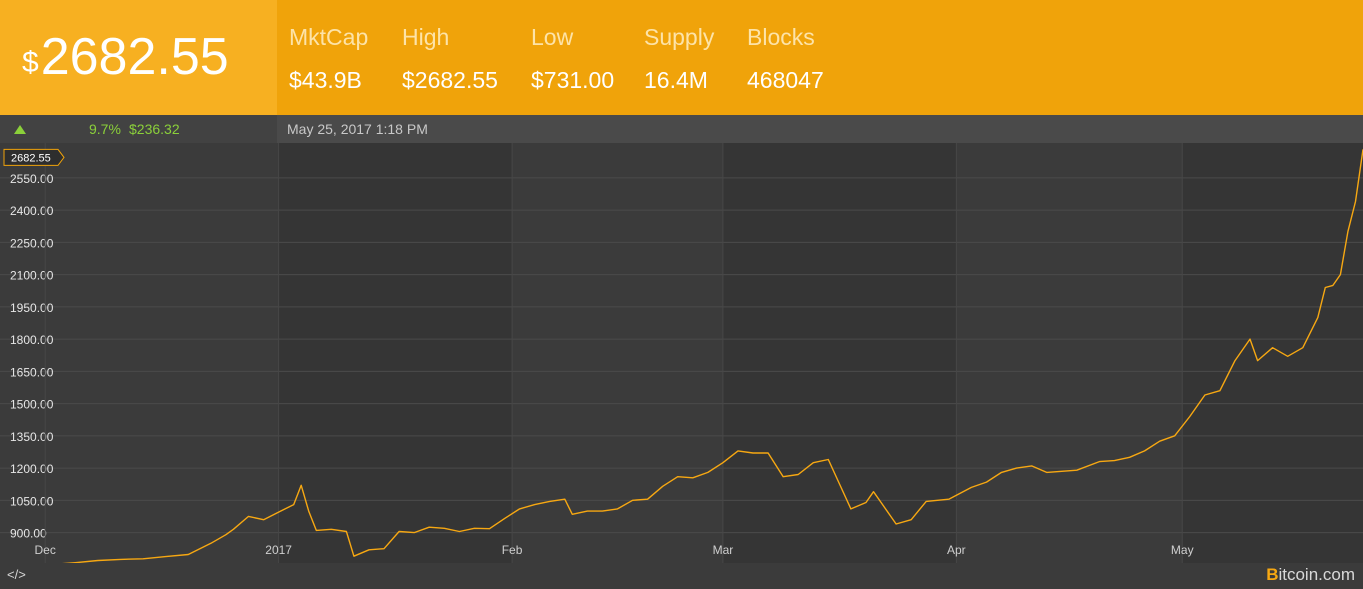 This screenshot has height=589, width=1363. Describe the element at coordinates (32, 179) in the screenshot. I see `y-tick-label: 2550.00` at that location.